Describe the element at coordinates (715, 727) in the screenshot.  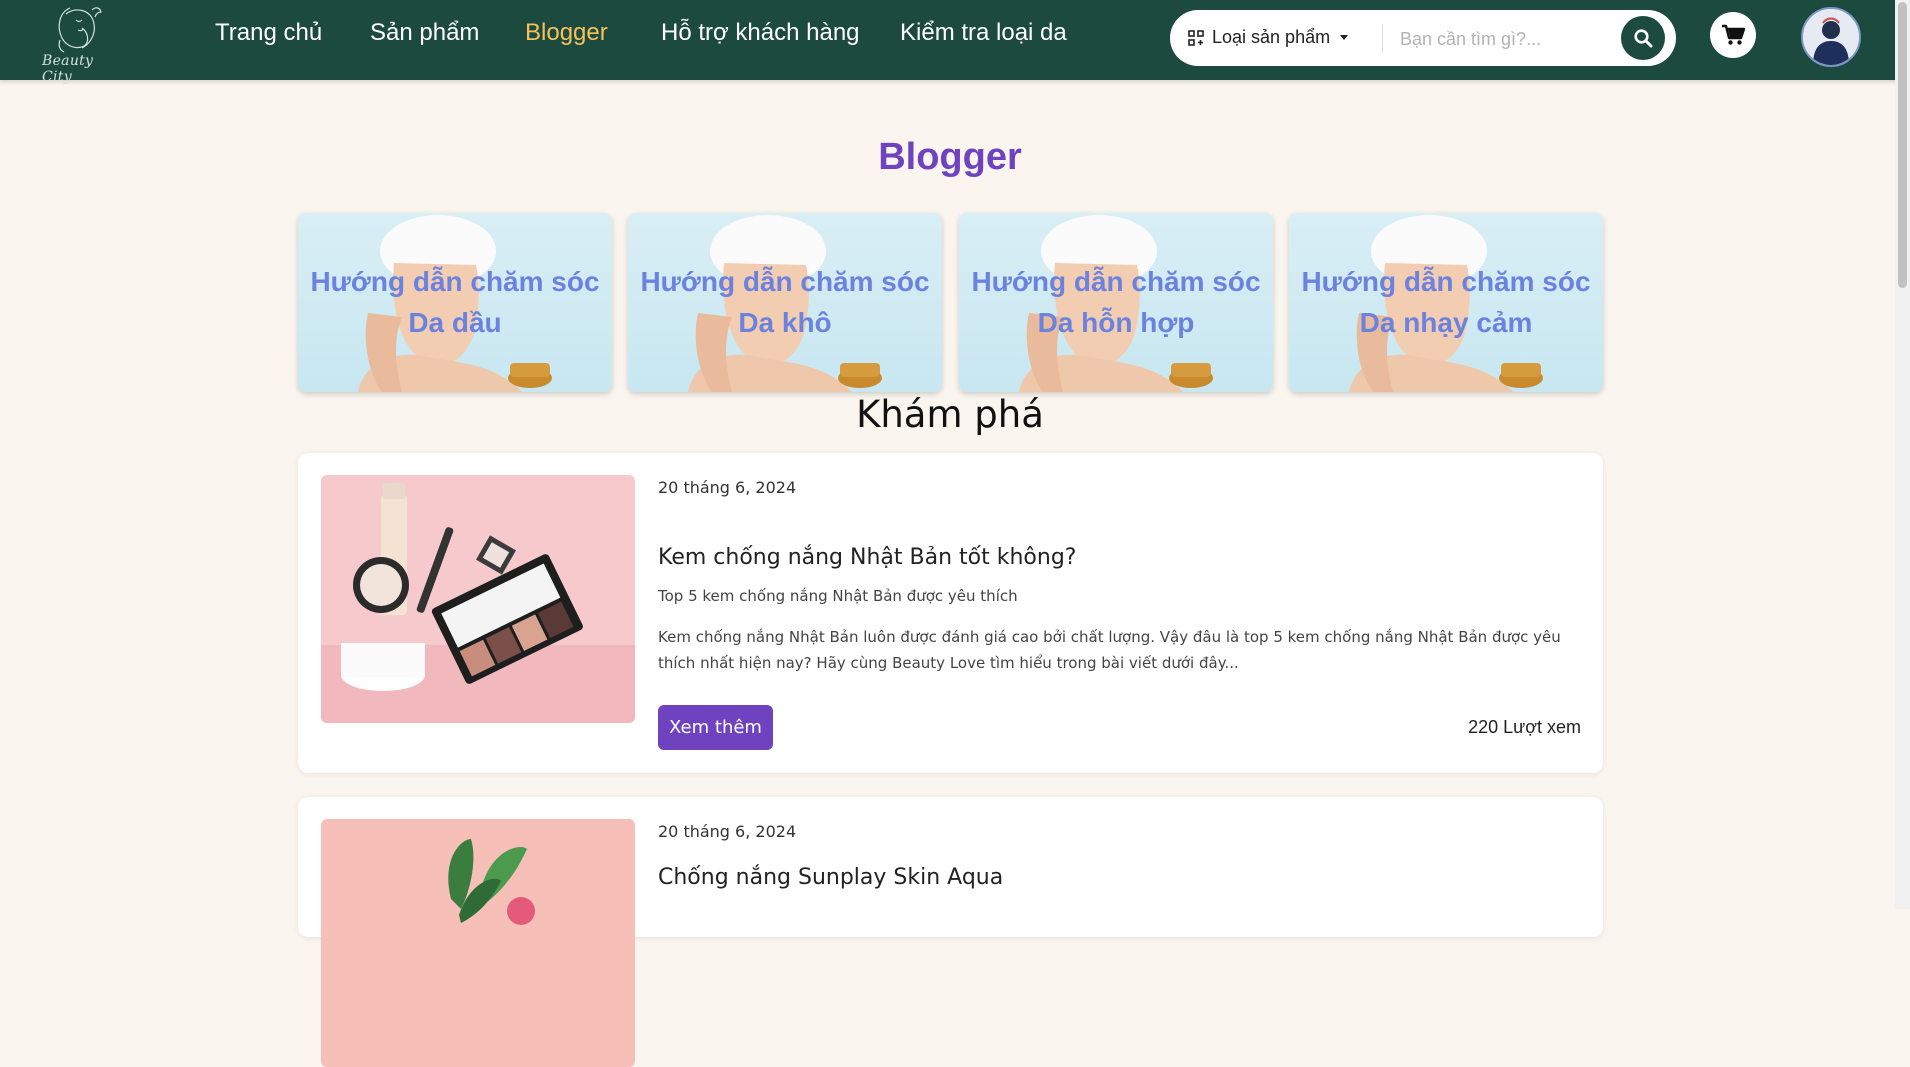
I see `read-more-button: Xem thêm` at that location.